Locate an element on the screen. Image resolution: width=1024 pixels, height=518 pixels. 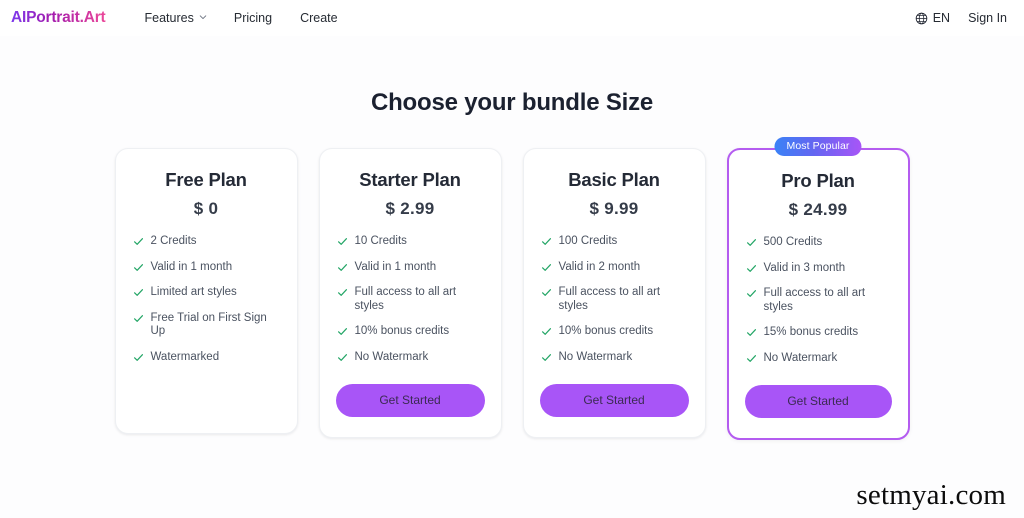
feature-item: Limited art styles is located at coordinates (207, 292).